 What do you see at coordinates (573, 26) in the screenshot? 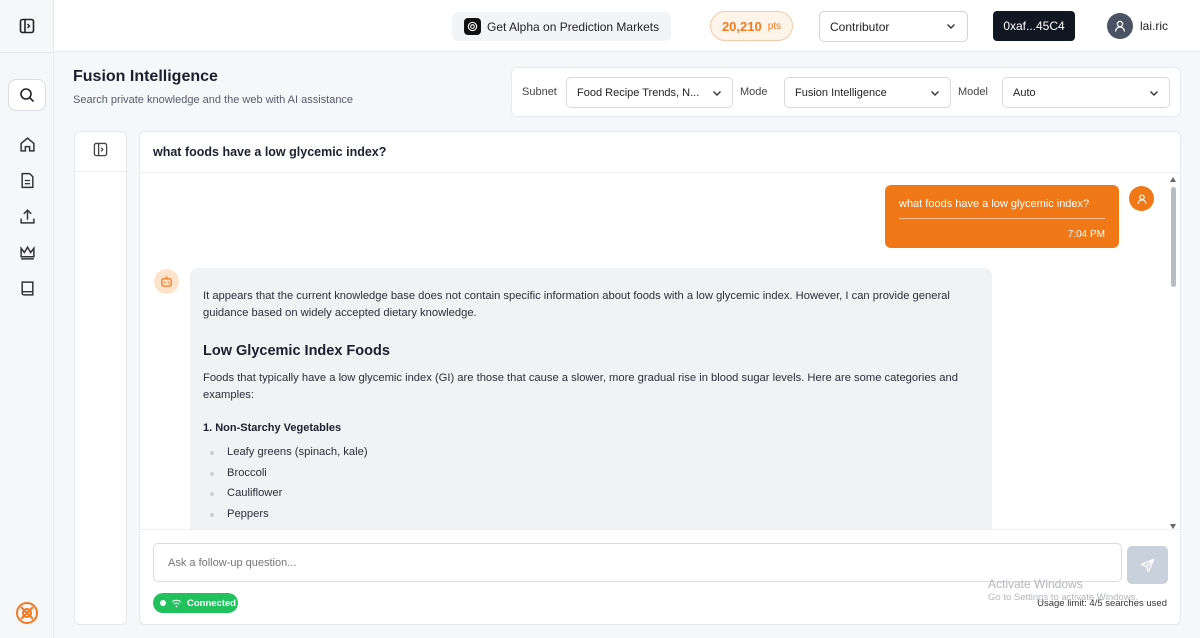
I see `prediction-markets-label: Get Alpha on Prediction Markets` at bounding box center [573, 26].